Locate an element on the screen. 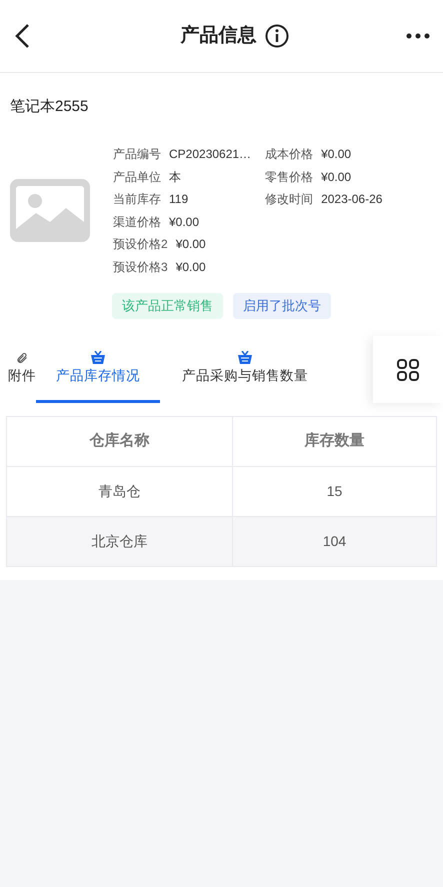 The height and width of the screenshot is (887, 443). field-label: 产品编号 is located at coordinates (137, 155).